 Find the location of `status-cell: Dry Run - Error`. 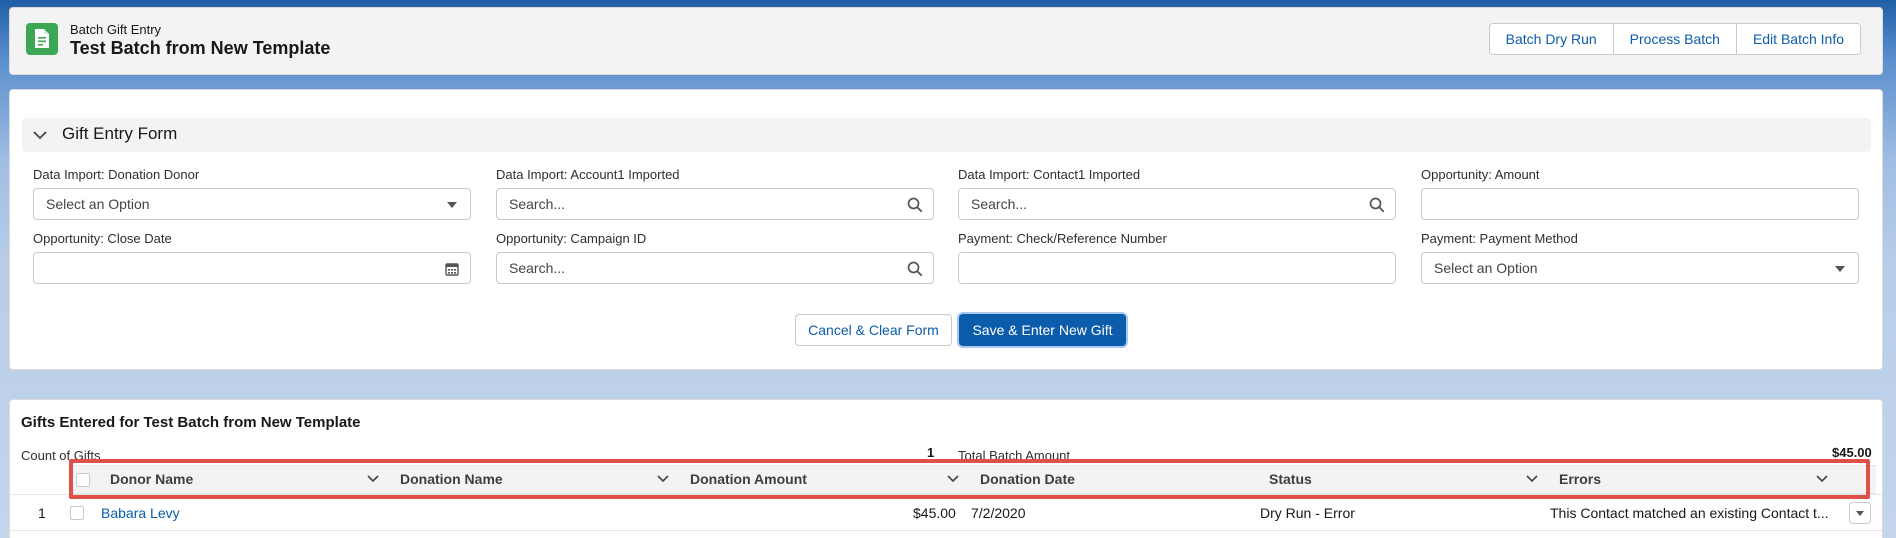

status-cell: Dry Run - Error is located at coordinates (1307, 513).